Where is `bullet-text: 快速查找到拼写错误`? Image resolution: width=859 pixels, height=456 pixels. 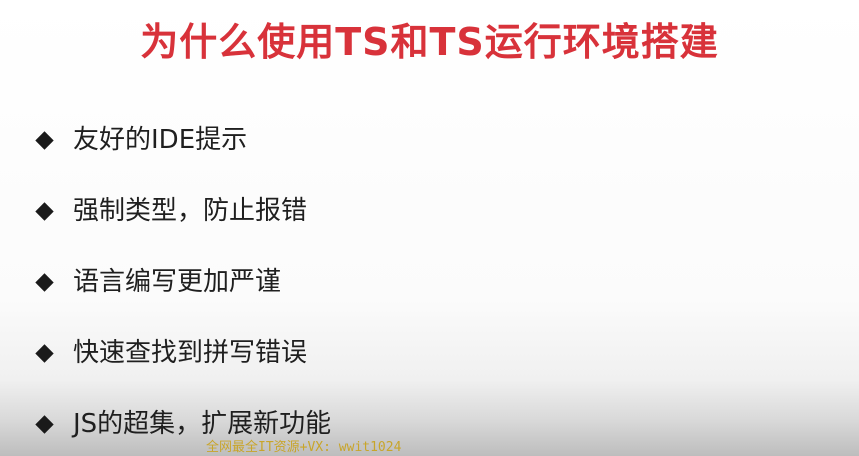 bullet-text: 快速查找到拼写错误 is located at coordinates (190, 353).